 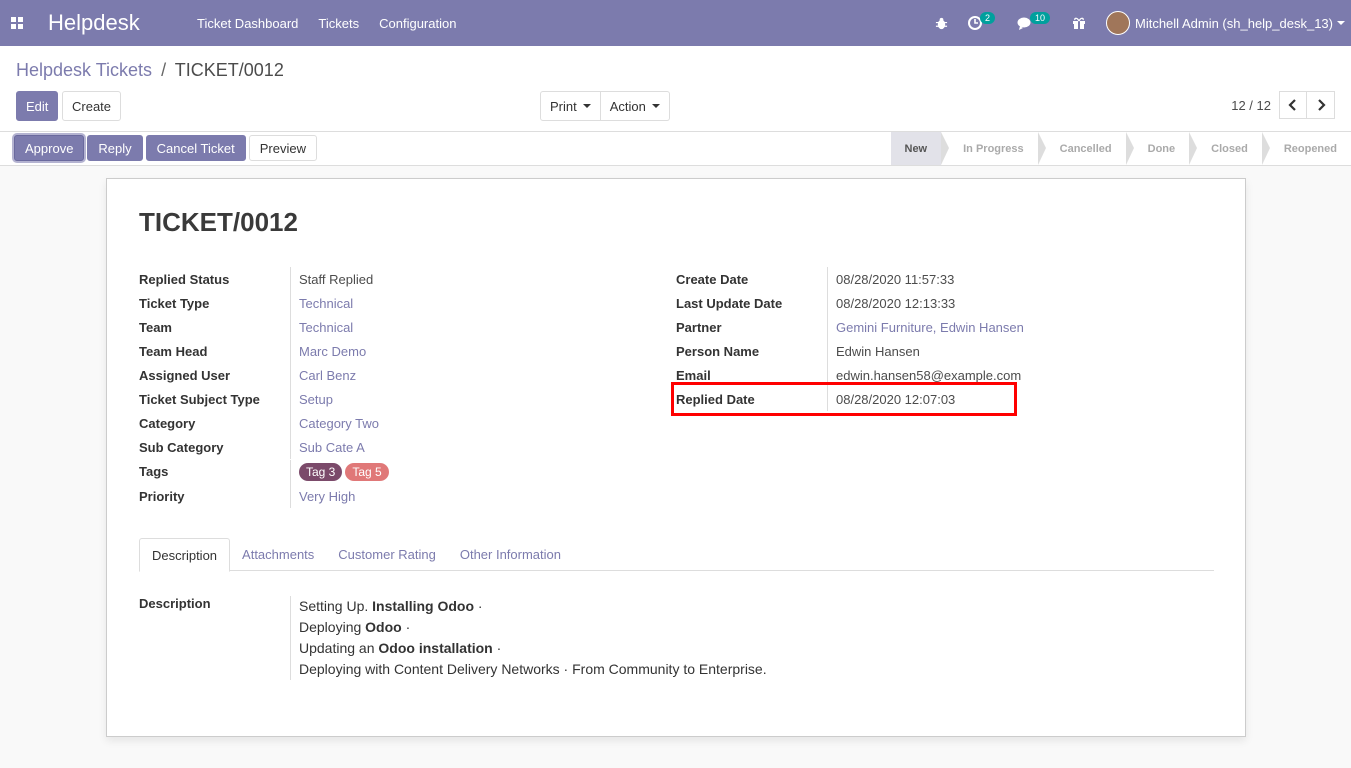 What do you see at coordinates (1341, 23) in the screenshot?
I see `user-menu-caret-icon` at bounding box center [1341, 23].